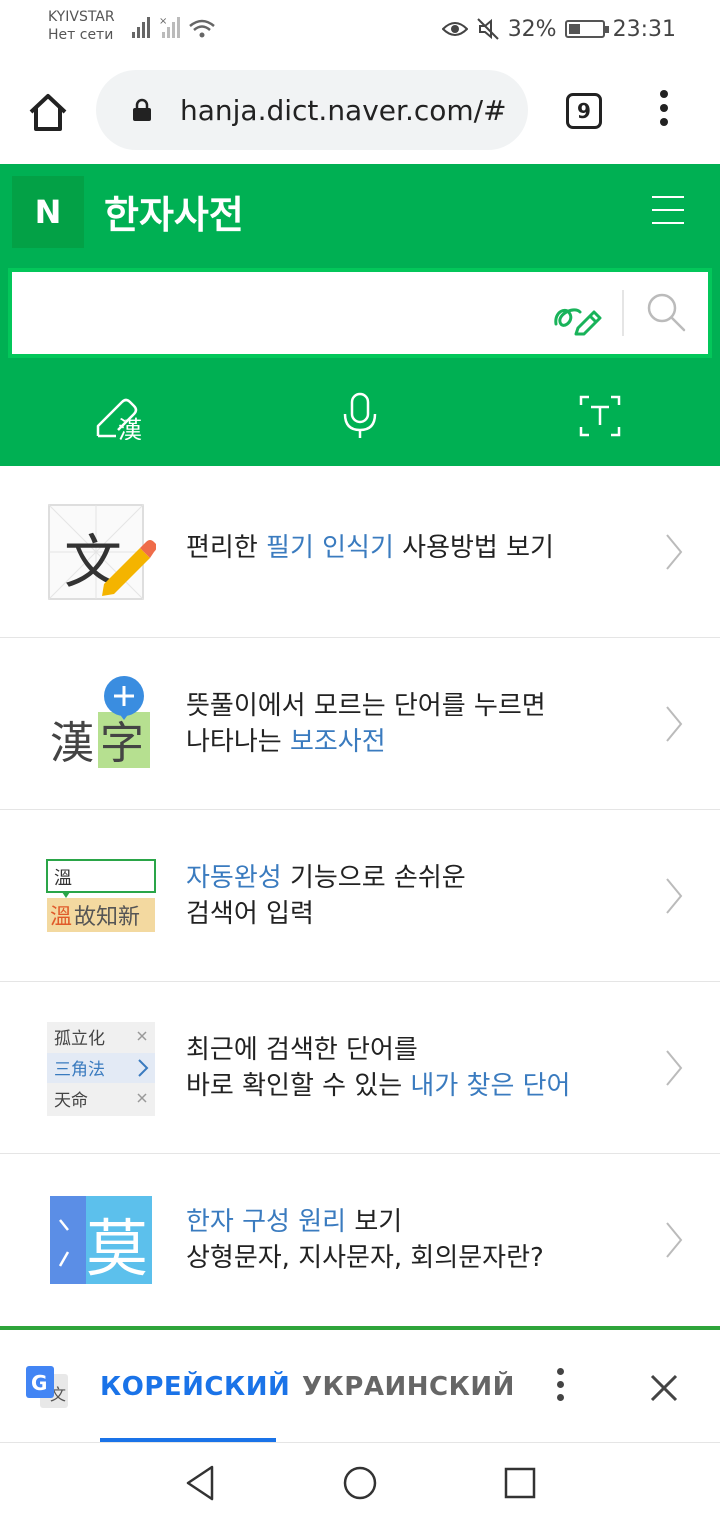  I want to click on svg-text: 莫, so click(117, 1248).